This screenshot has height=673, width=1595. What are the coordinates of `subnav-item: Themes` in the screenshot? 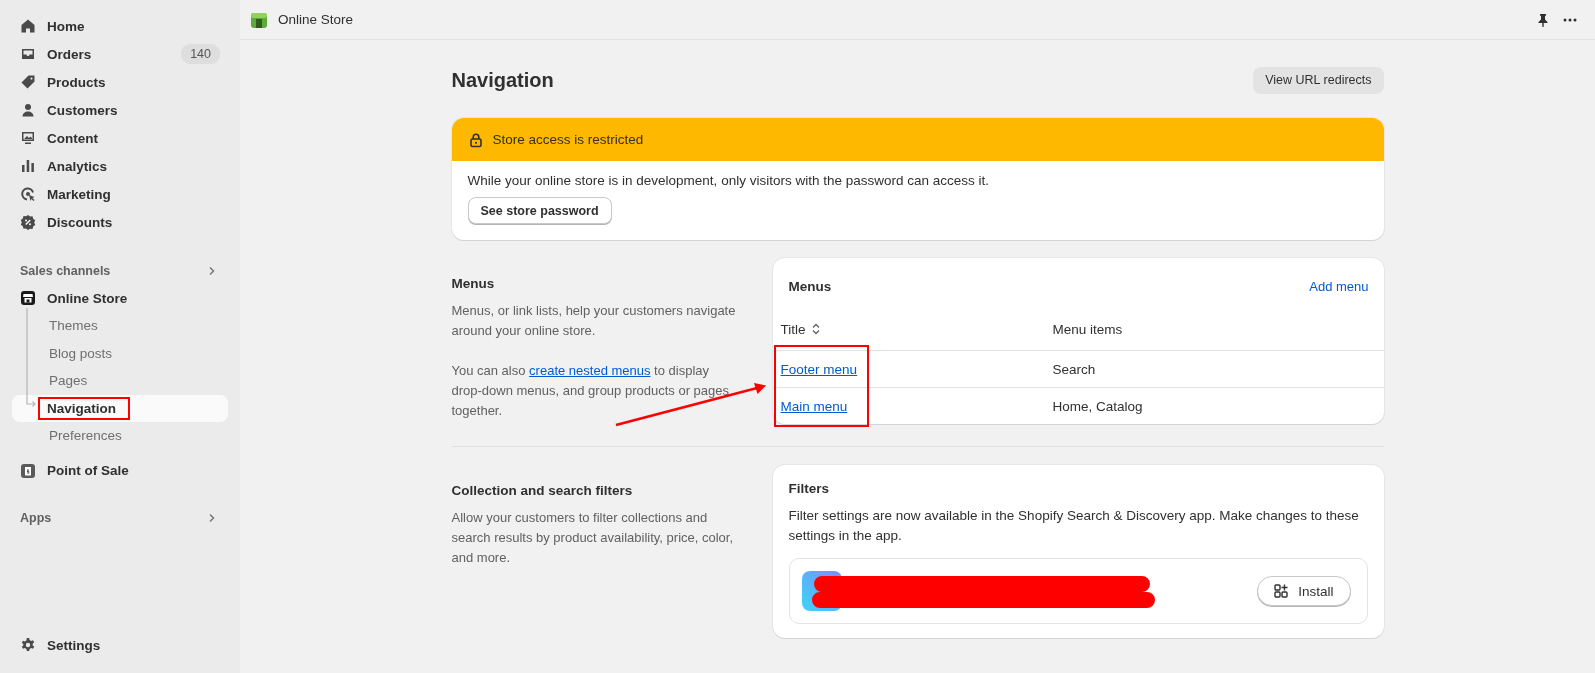 It's located at (120, 326).